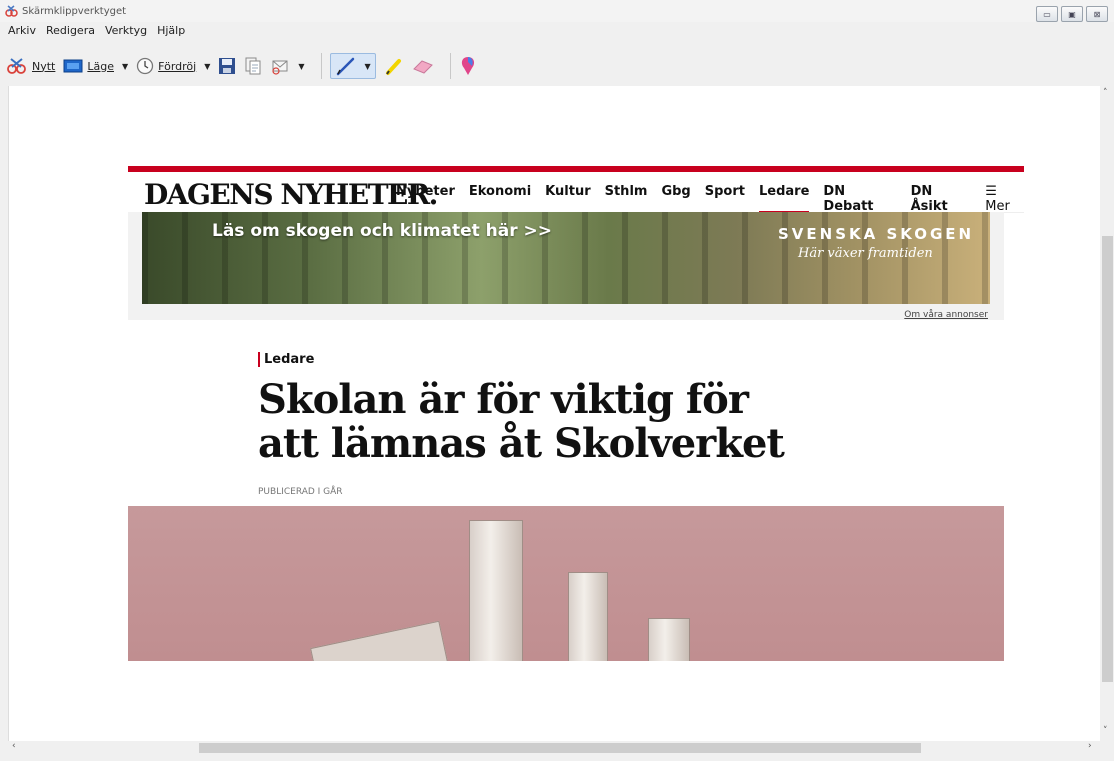 The height and width of the screenshot is (761, 1114). I want to click on paint3d-icon, so click(467, 66).